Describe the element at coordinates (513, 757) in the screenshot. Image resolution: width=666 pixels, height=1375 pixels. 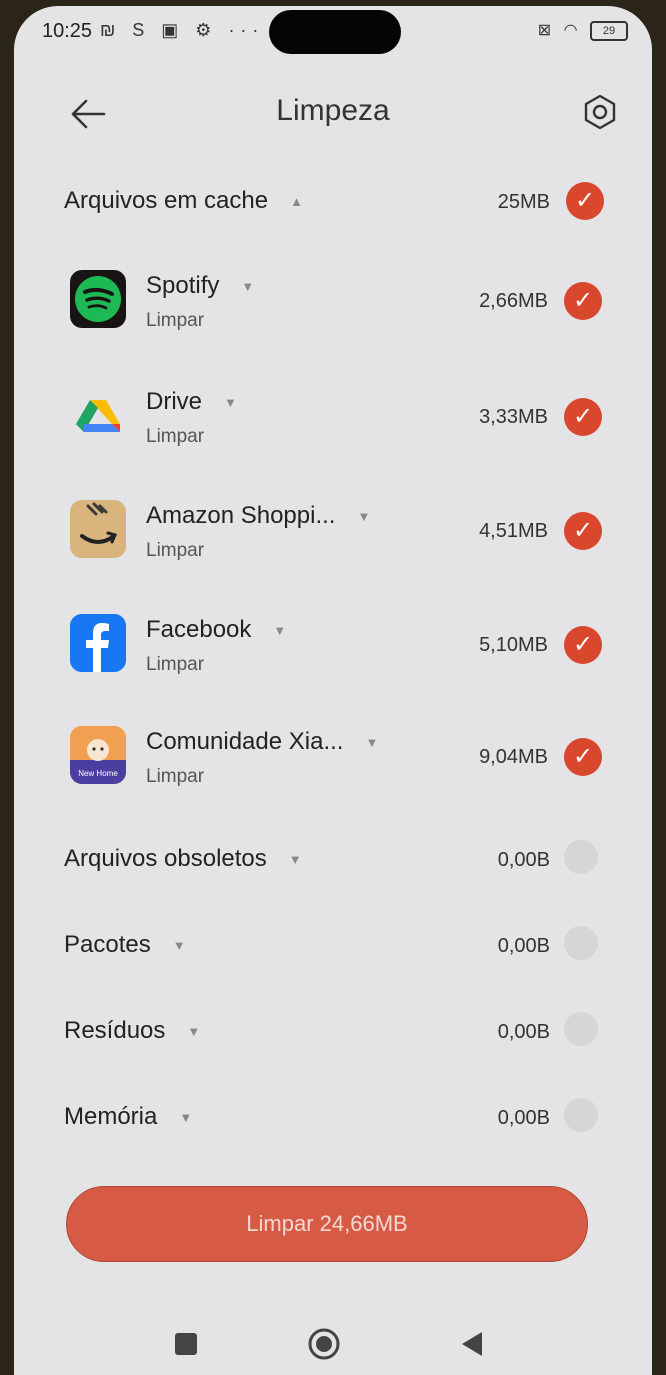
I see `app-size: 9,04MB` at that location.